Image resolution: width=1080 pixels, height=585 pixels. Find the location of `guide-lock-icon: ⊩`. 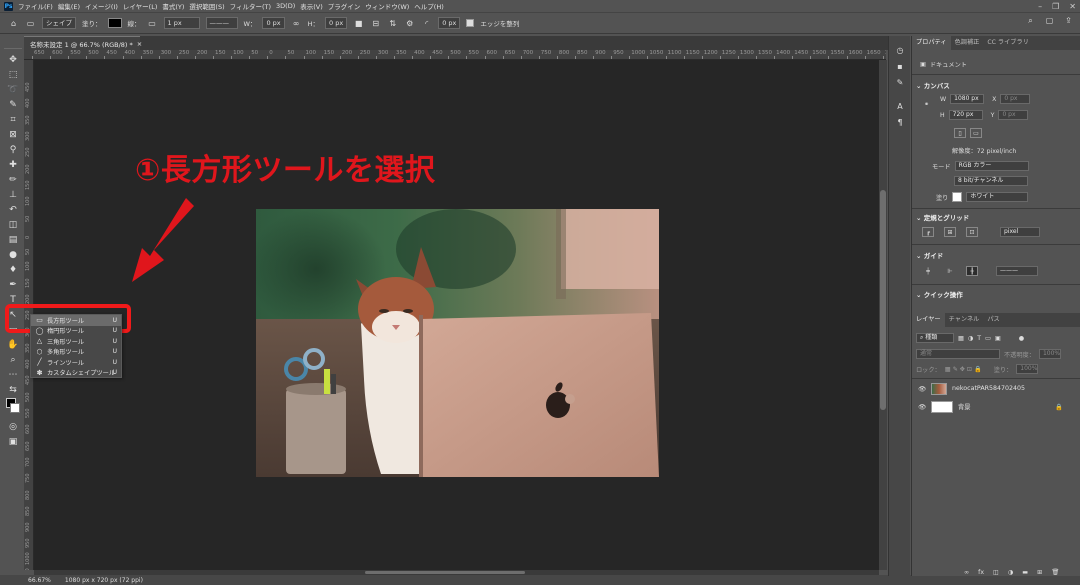

guide-lock-icon: ⊩ is located at coordinates (950, 271).